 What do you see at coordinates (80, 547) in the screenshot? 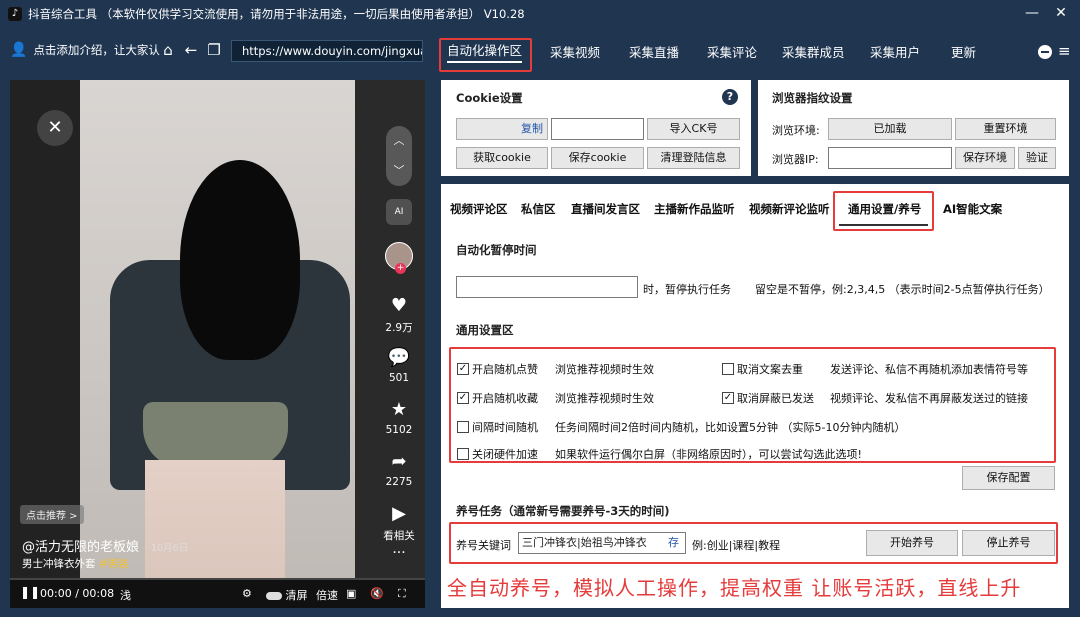
I see `author-name: @活力无限的老板娘` at bounding box center [80, 547].